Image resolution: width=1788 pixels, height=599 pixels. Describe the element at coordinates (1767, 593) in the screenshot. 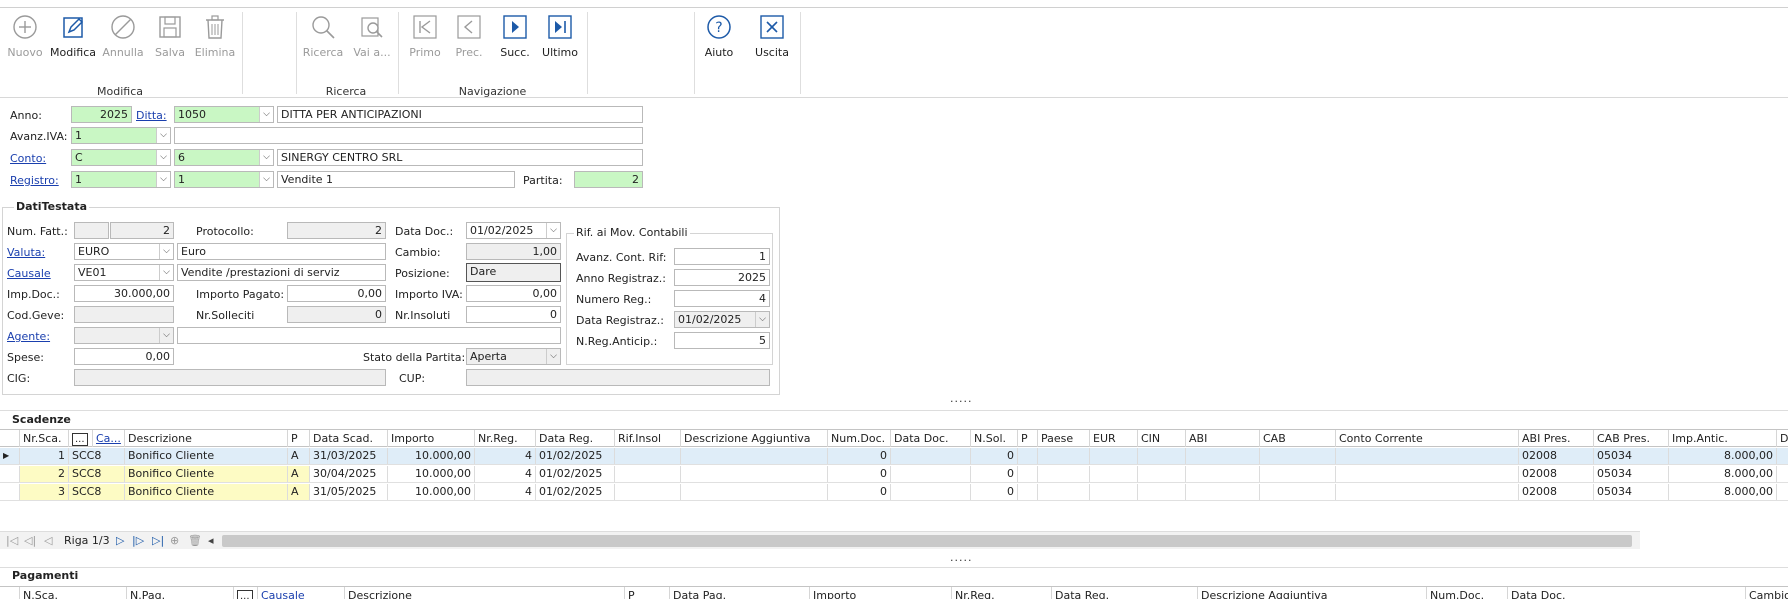

I see `col-cambio: Cambio` at that location.